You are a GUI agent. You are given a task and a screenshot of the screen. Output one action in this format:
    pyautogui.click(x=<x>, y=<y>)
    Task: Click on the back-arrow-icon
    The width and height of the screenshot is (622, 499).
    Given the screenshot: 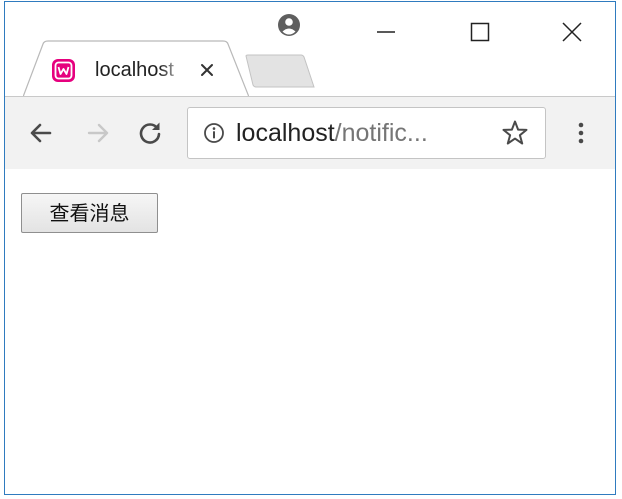 What is the action you would take?
    pyautogui.click(x=41, y=133)
    